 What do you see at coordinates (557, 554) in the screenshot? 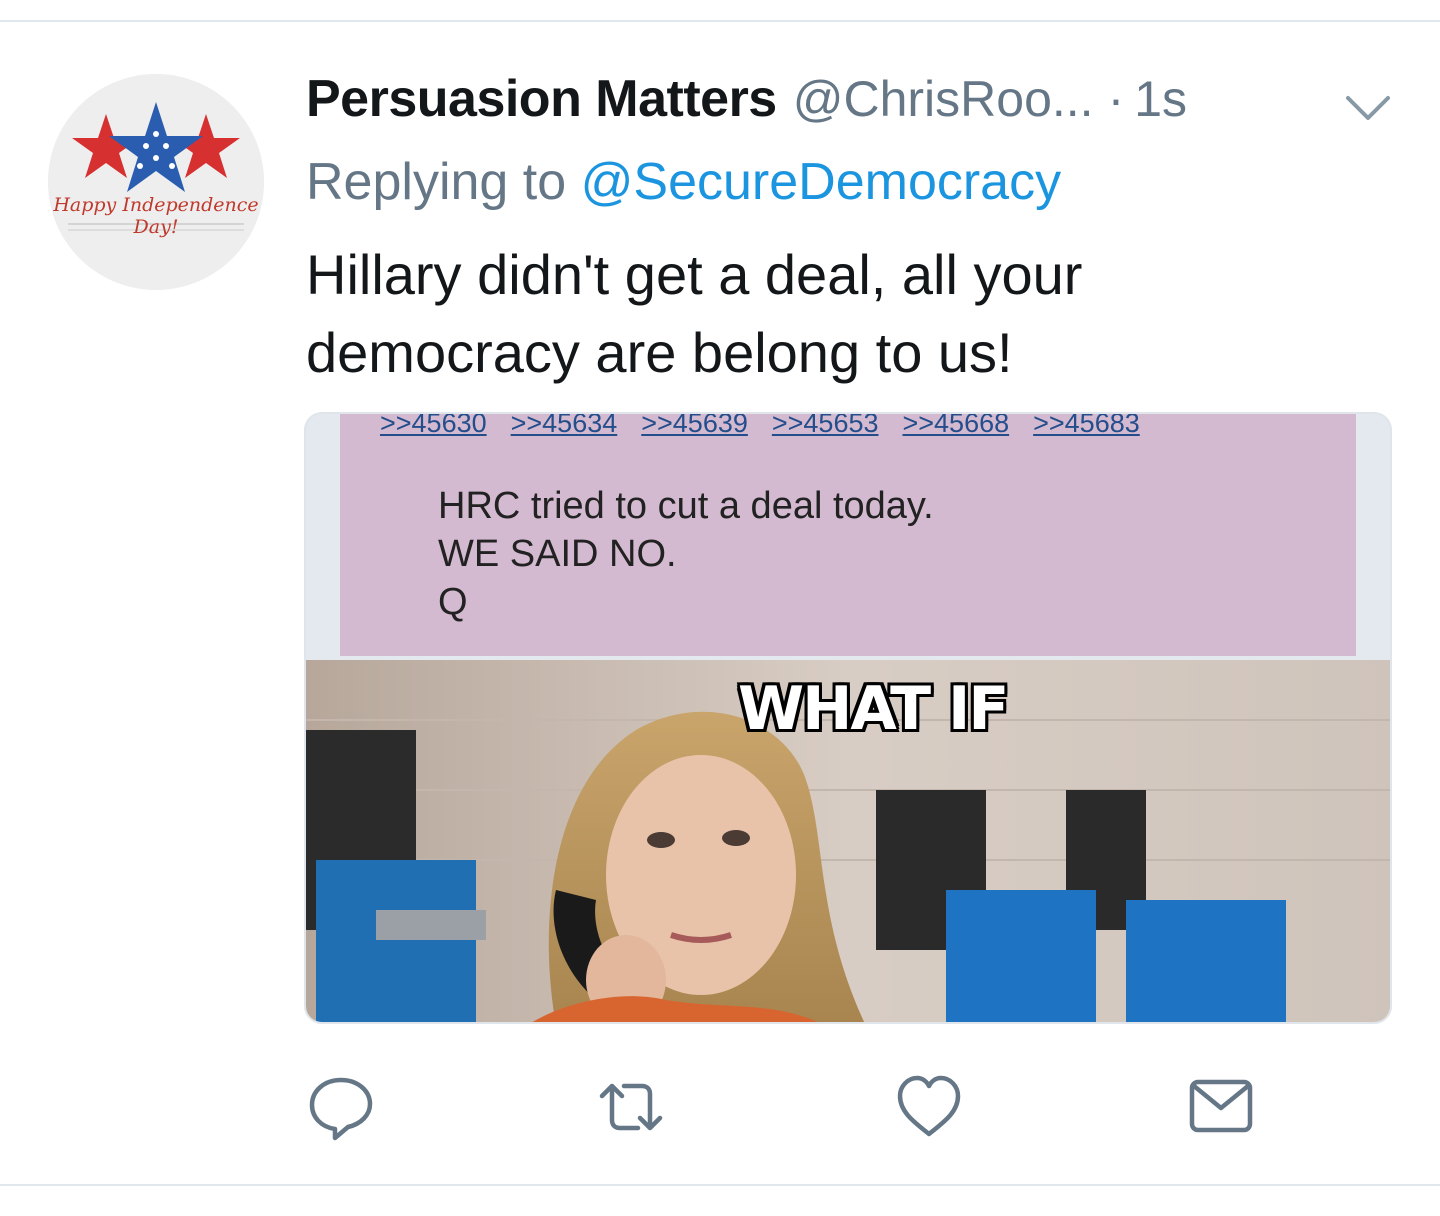
I see `post-line: WE SAID NO.` at bounding box center [557, 554].